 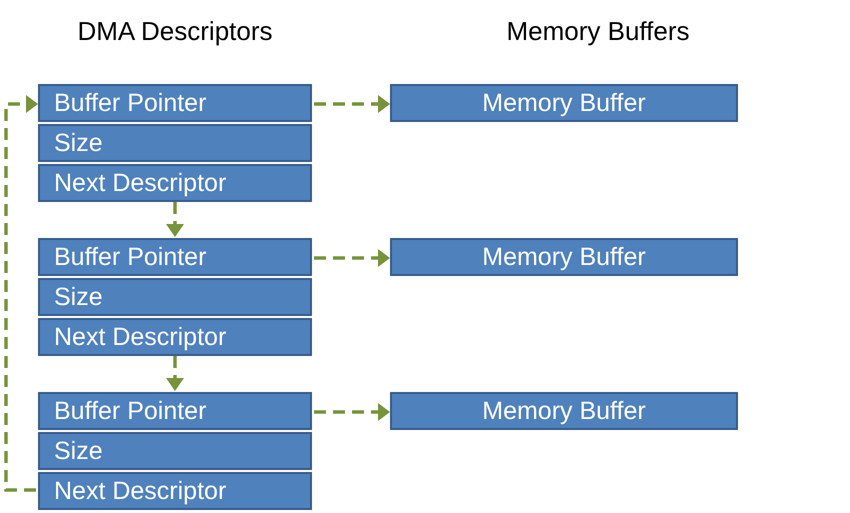 I want to click on column-heading: Memory Buffers, so click(x=597, y=31).